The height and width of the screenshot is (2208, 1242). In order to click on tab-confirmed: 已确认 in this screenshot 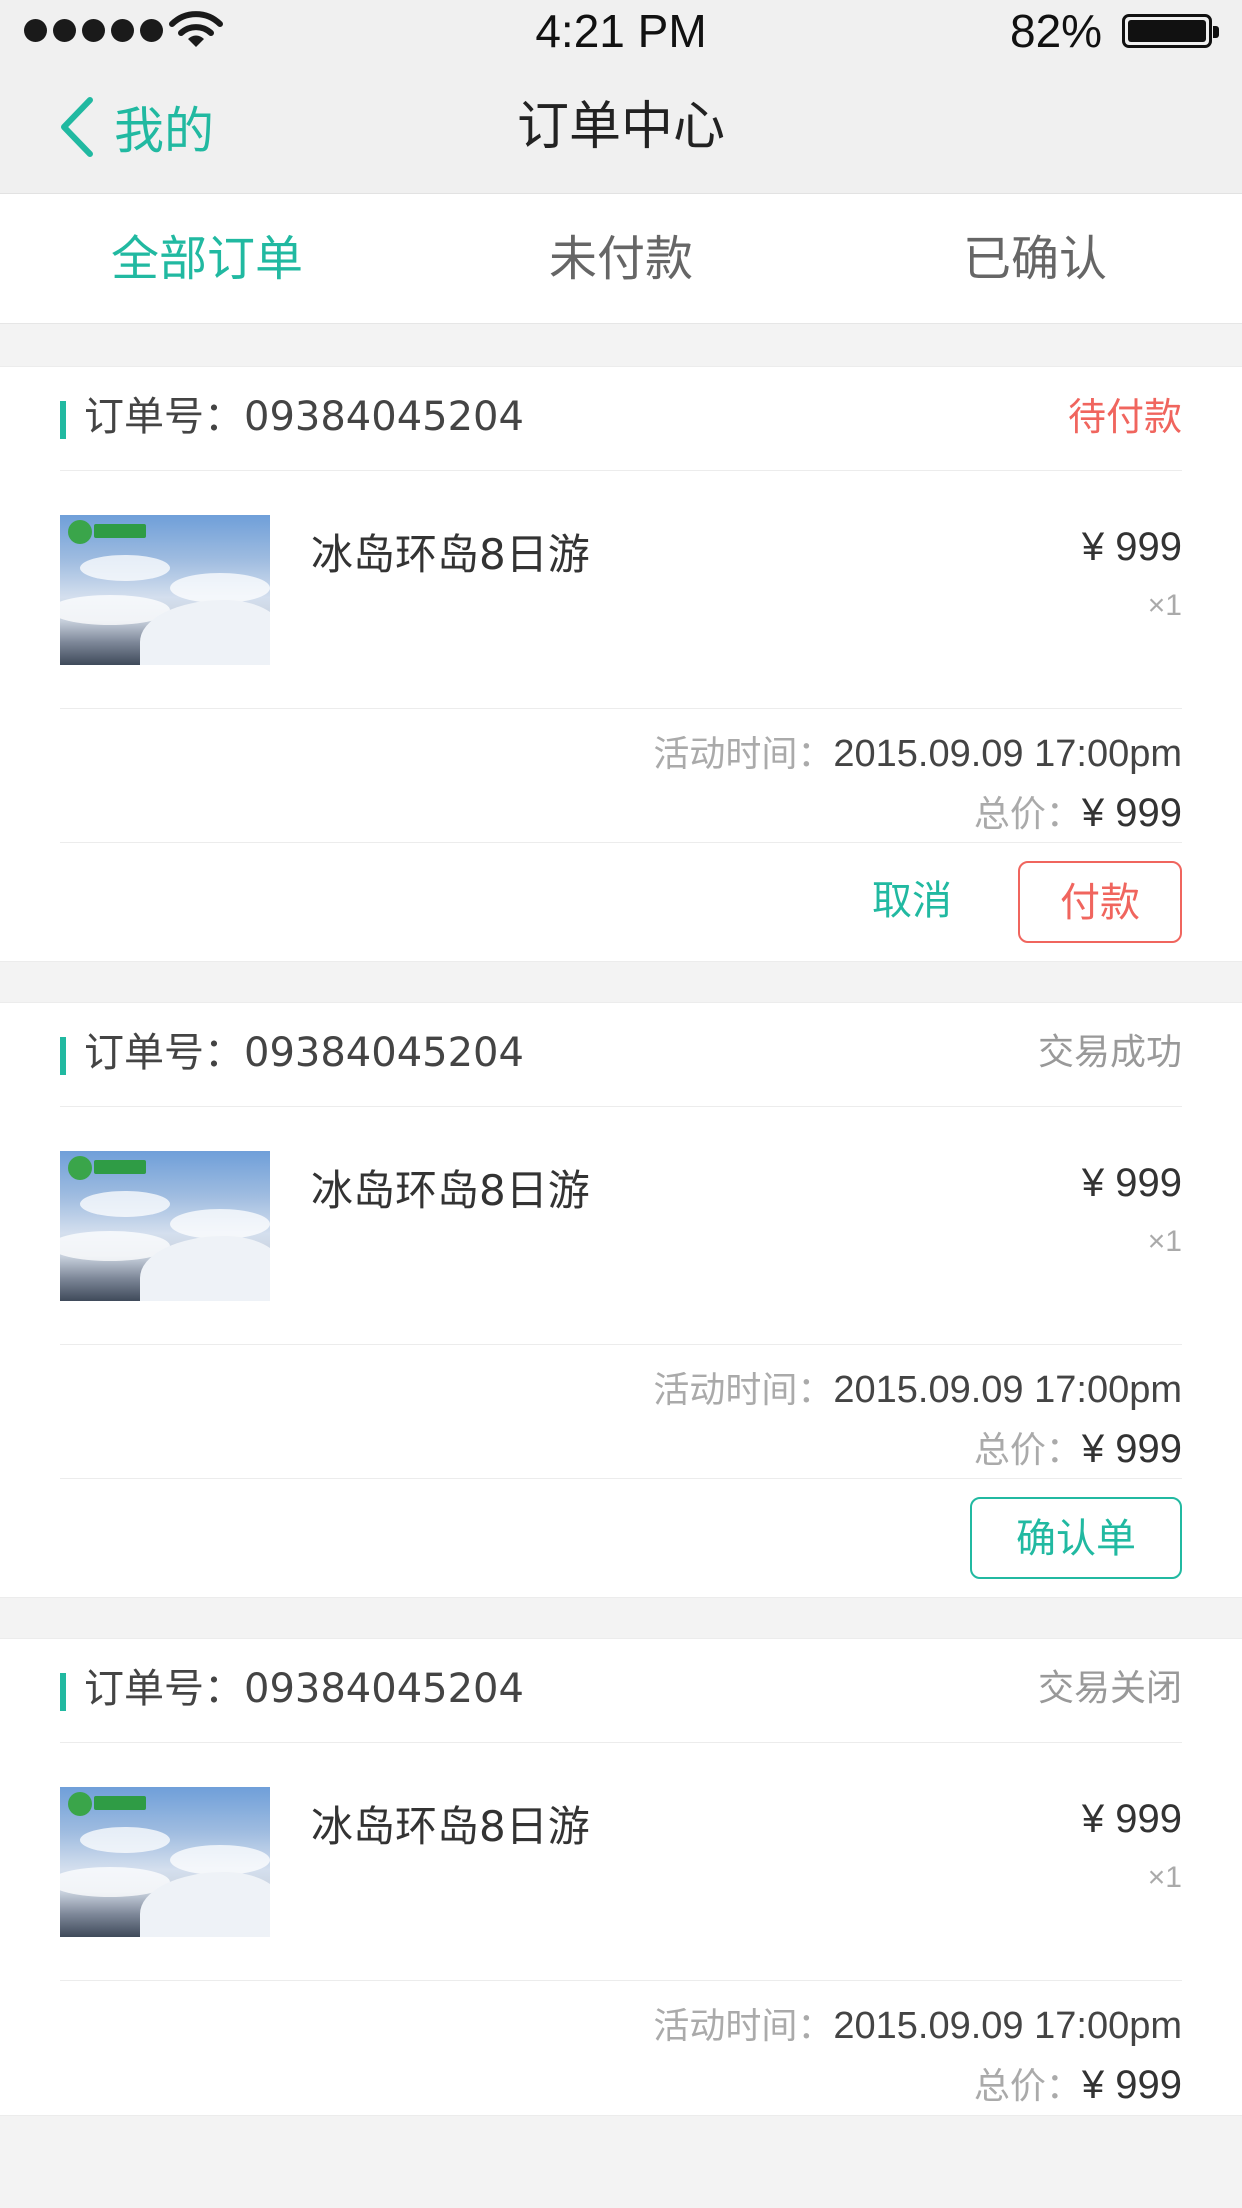, I will do `click(1035, 258)`.